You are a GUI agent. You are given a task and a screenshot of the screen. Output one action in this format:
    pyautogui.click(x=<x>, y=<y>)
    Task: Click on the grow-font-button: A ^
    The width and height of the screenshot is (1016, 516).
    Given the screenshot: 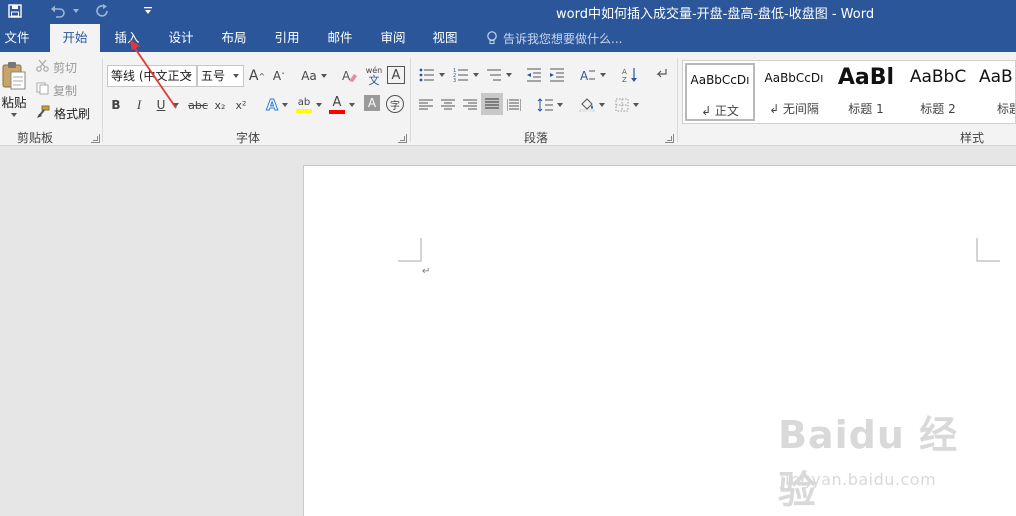 What is the action you would take?
    pyautogui.click(x=257, y=76)
    